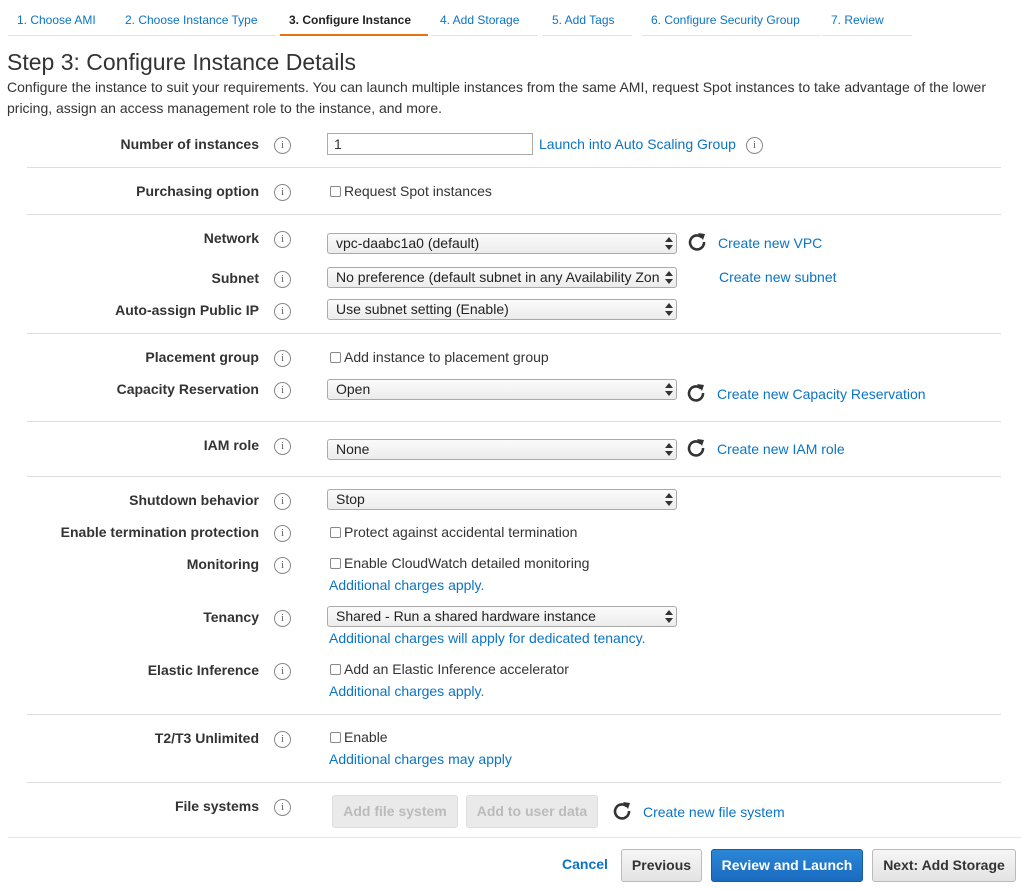 This screenshot has width=1021, height=890. What do you see at coordinates (335, 563) in the screenshot?
I see `cloudwatch-monitoring-checkbox` at bounding box center [335, 563].